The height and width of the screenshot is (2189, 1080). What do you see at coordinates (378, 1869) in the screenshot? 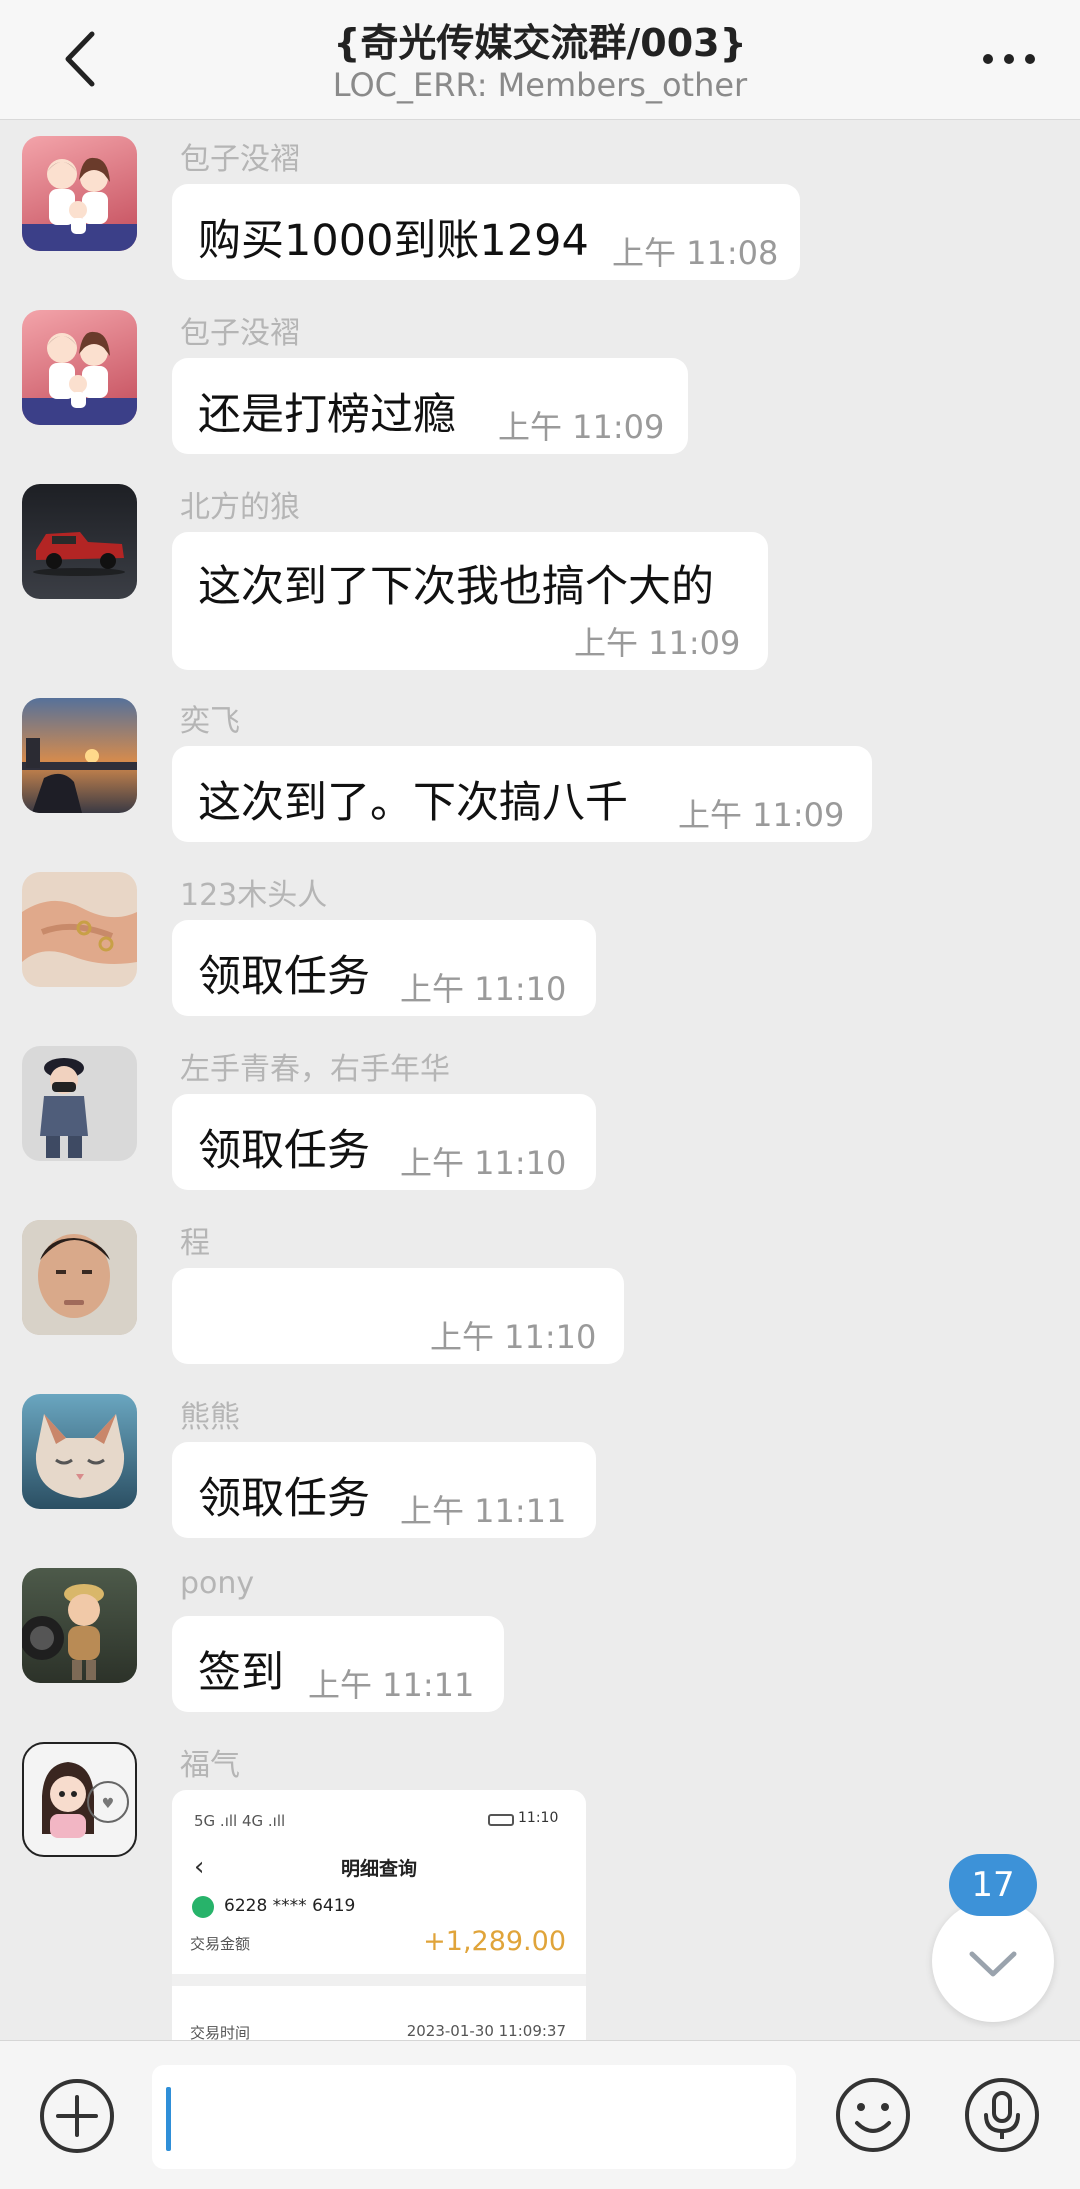
I see `receipt-title: 明细查询` at bounding box center [378, 1869].